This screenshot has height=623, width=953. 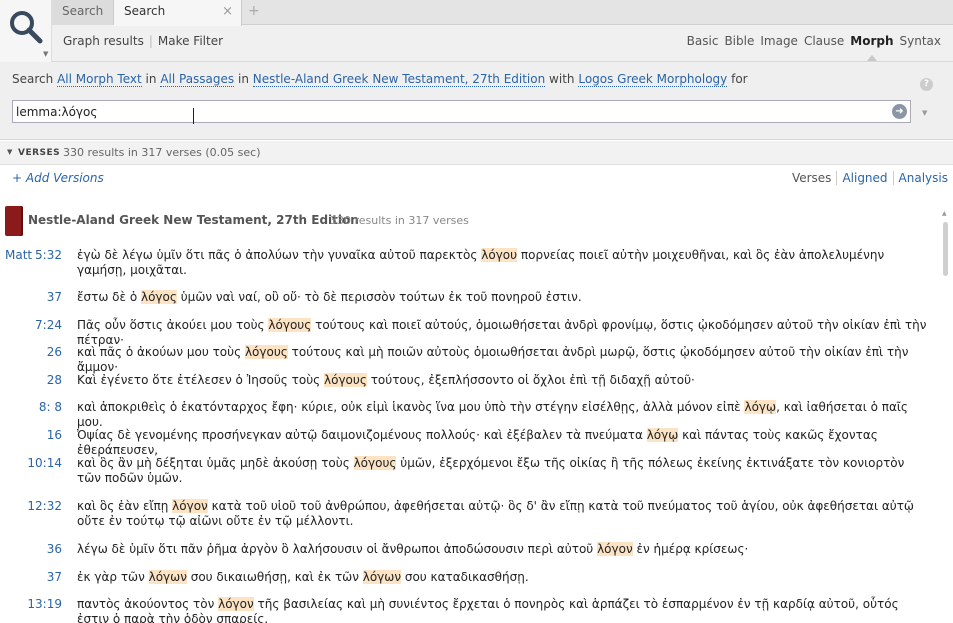 I want to click on tab-search-1: Search, so click(x=83, y=12).